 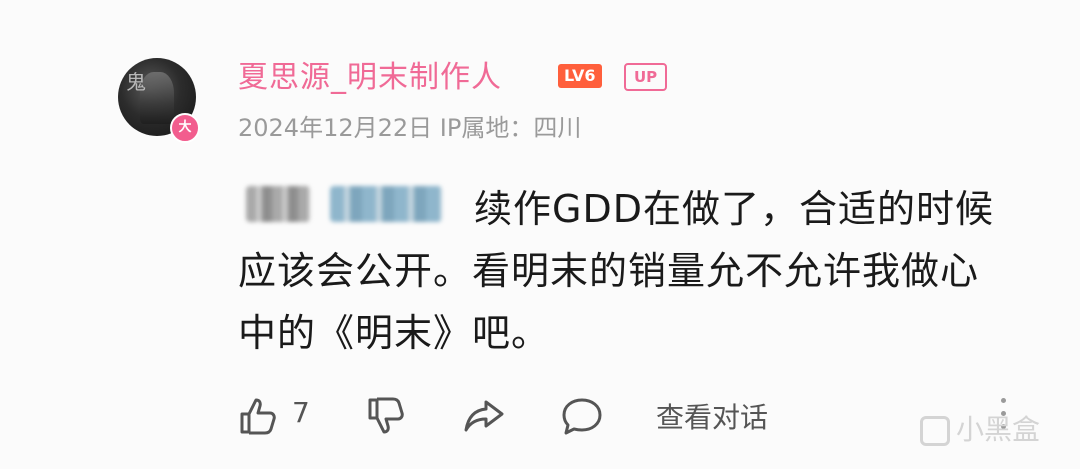 I want to click on watermark: 小黑盒, so click(x=980, y=428).